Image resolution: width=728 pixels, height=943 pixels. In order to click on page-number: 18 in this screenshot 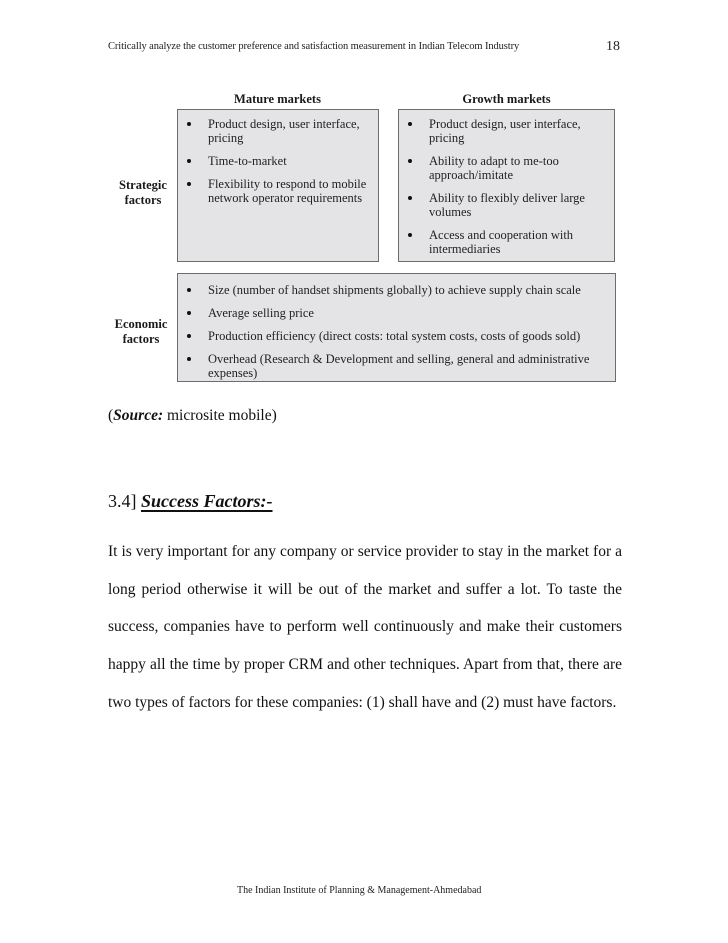, I will do `click(613, 46)`.